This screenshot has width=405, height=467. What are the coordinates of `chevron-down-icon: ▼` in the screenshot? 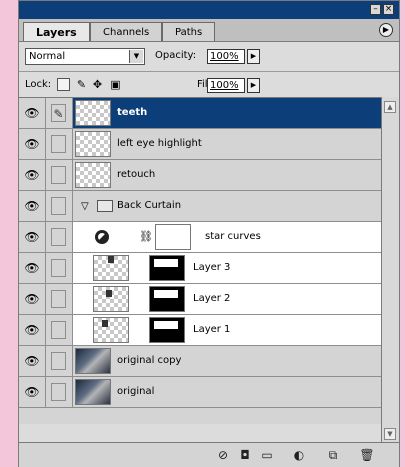 It's located at (136, 56).